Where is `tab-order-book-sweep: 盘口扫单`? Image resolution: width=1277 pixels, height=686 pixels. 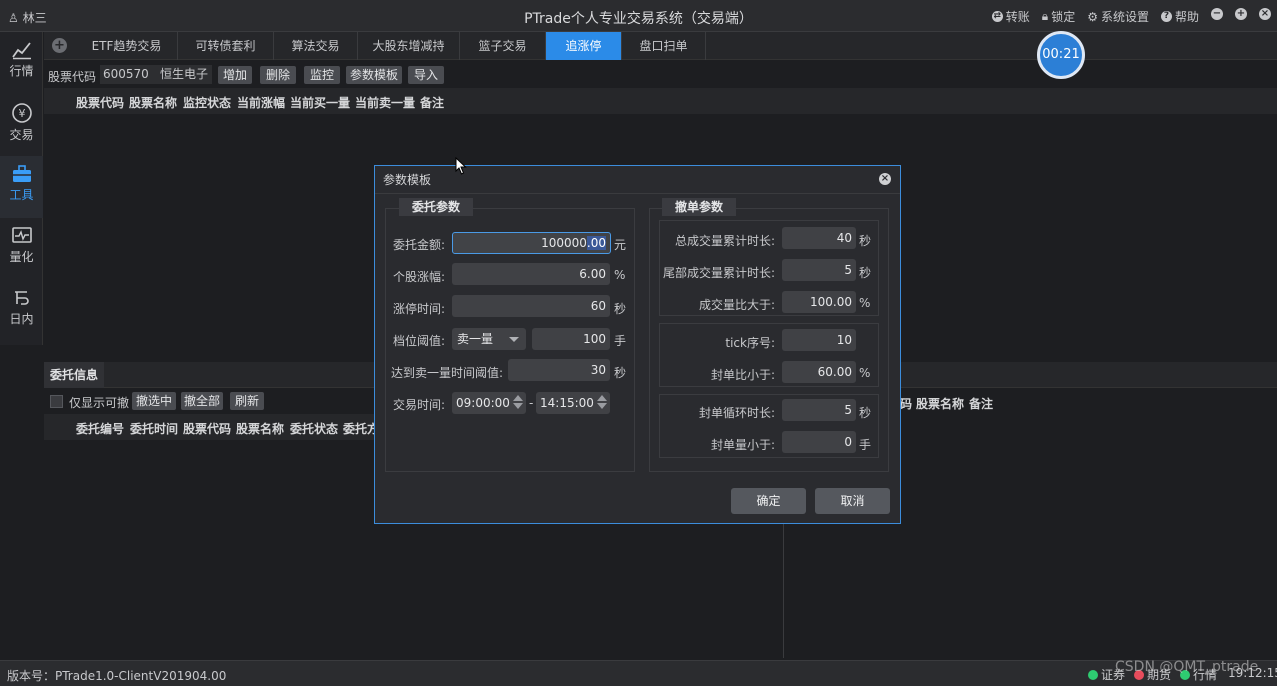
tab-order-book-sweep: 盘口扫单 is located at coordinates (664, 46).